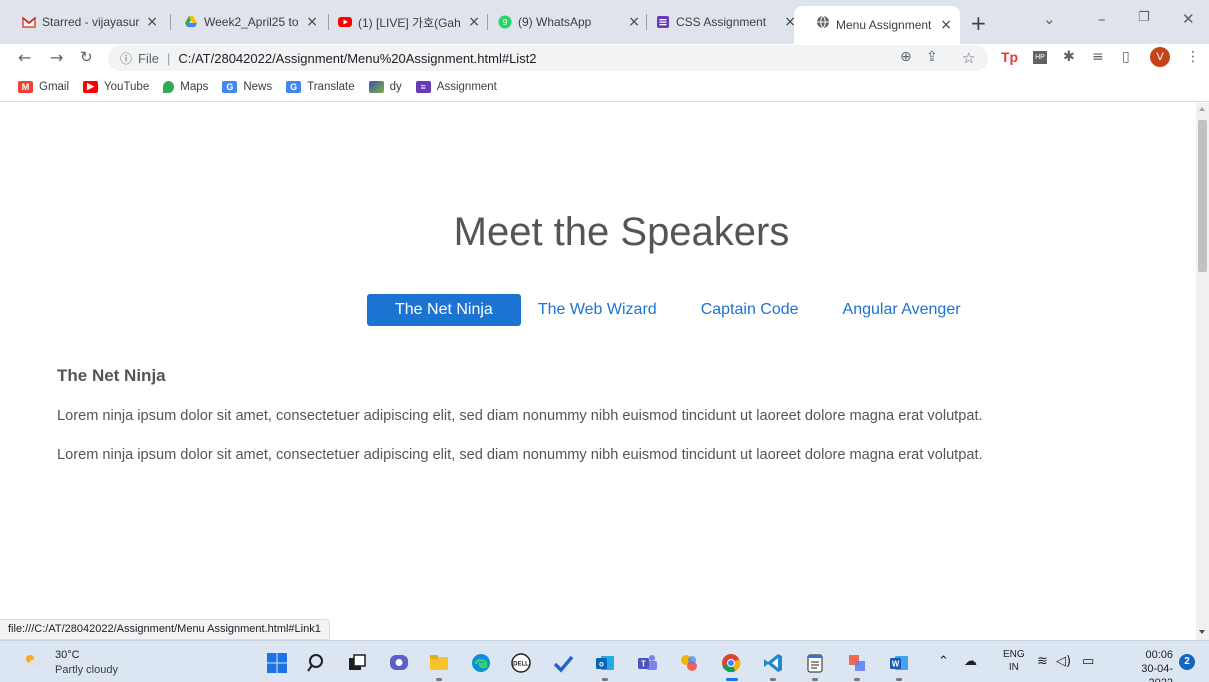  I want to click on browser-tab-gmail: Starred - vijayasuru ×, so click(83, 22).